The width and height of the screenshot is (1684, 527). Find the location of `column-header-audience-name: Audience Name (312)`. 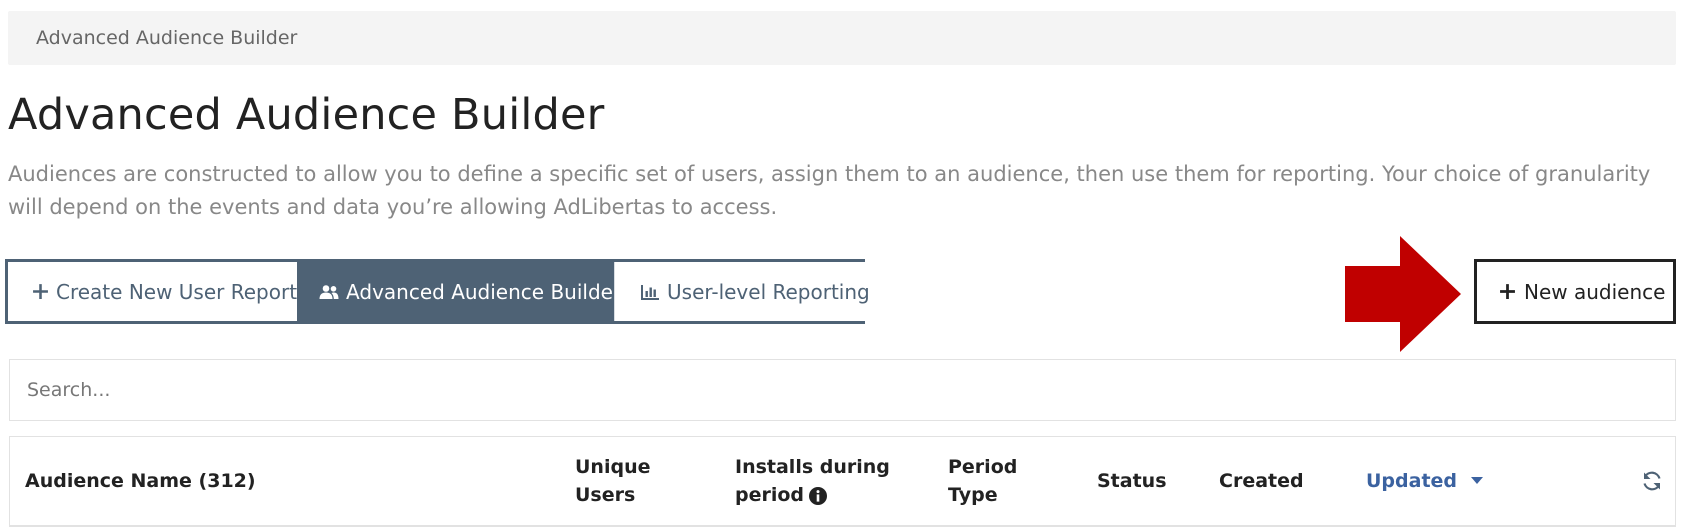

column-header-audience-name: Audience Name (312) is located at coordinates (140, 481).